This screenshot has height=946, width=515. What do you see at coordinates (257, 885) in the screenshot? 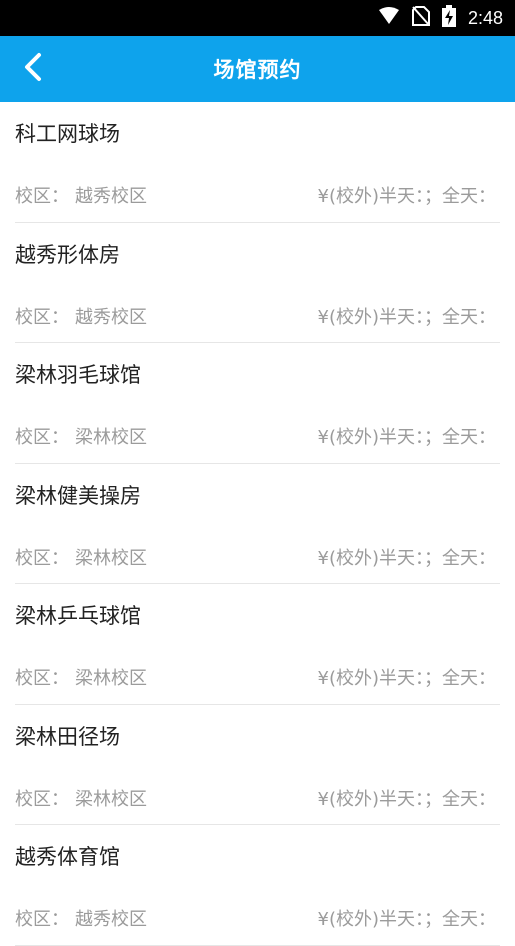
I see `venue-list-item: 越秀体育馆校区： 越秀校区 ¥(校外)半天：；全天：` at bounding box center [257, 885].